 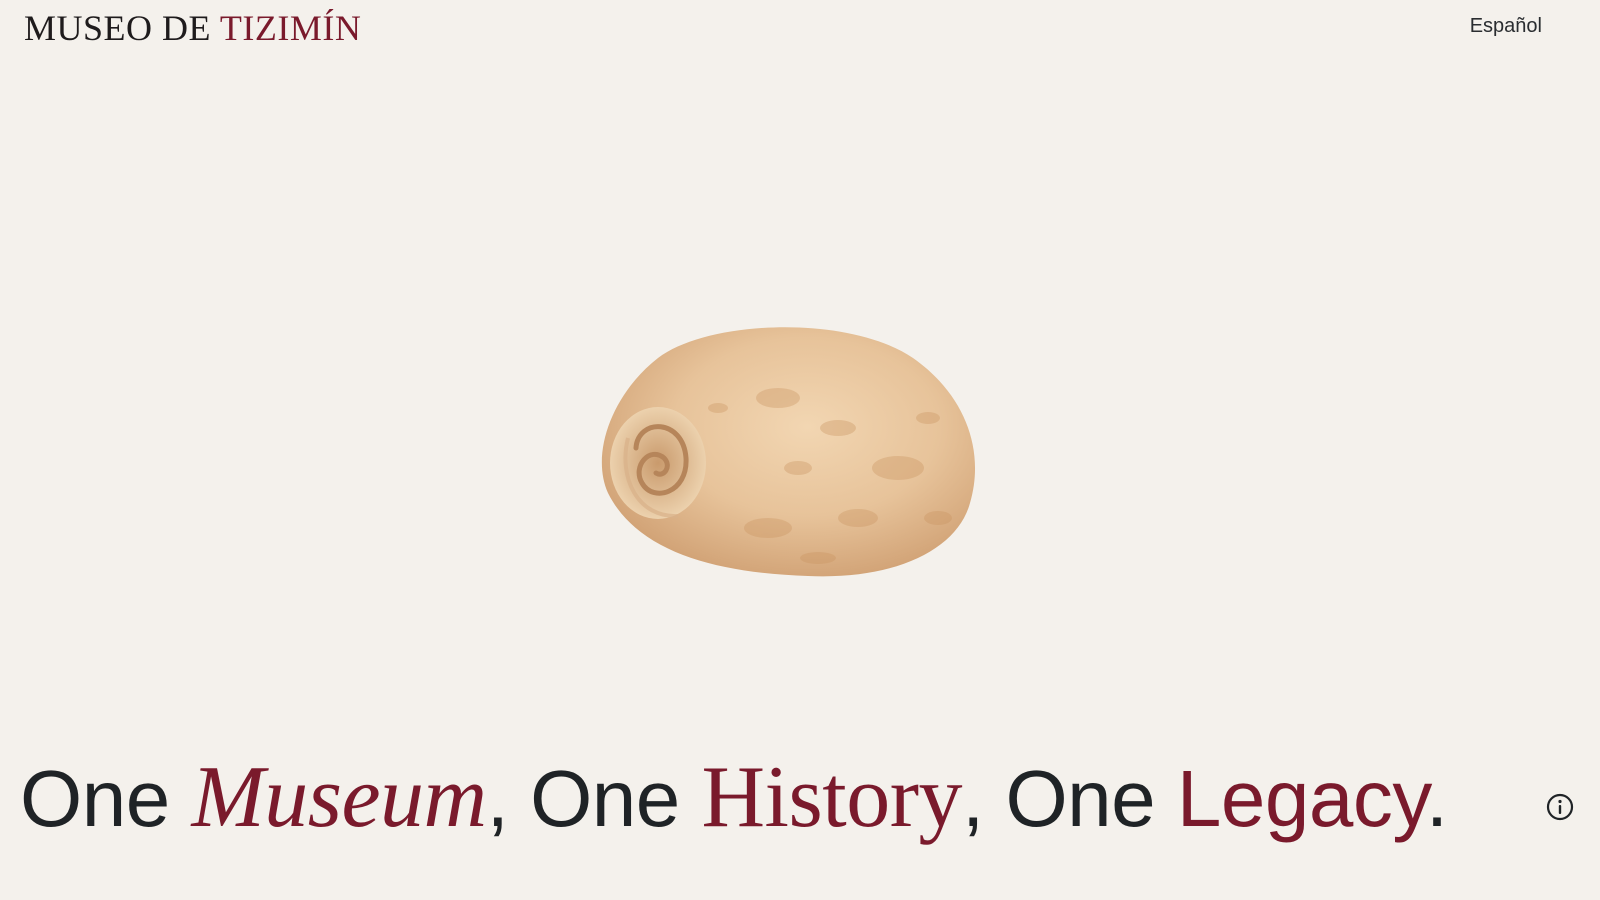 What do you see at coordinates (290, 28) in the screenshot?
I see `logo-text-tizimin: TIZIMÍN` at bounding box center [290, 28].